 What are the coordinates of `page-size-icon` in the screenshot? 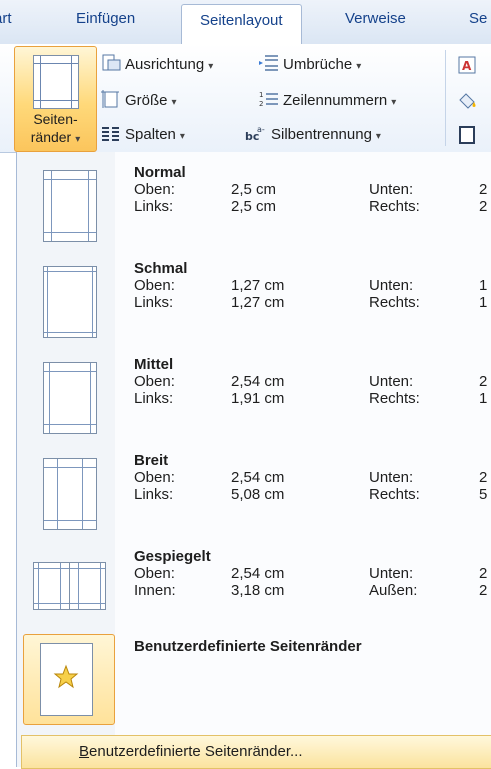 It's located at (110, 99).